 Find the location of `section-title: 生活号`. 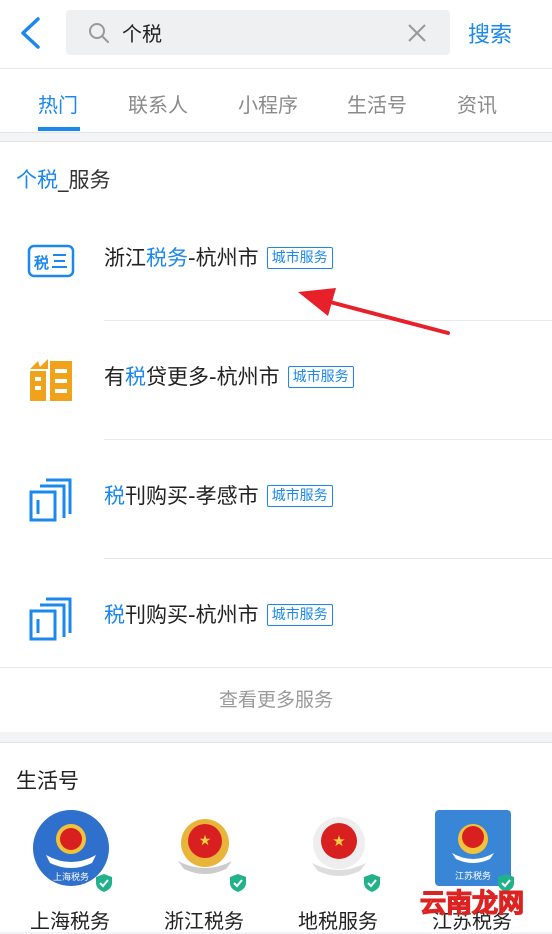

section-title: 生活号 is located at coordinates (47, 781).